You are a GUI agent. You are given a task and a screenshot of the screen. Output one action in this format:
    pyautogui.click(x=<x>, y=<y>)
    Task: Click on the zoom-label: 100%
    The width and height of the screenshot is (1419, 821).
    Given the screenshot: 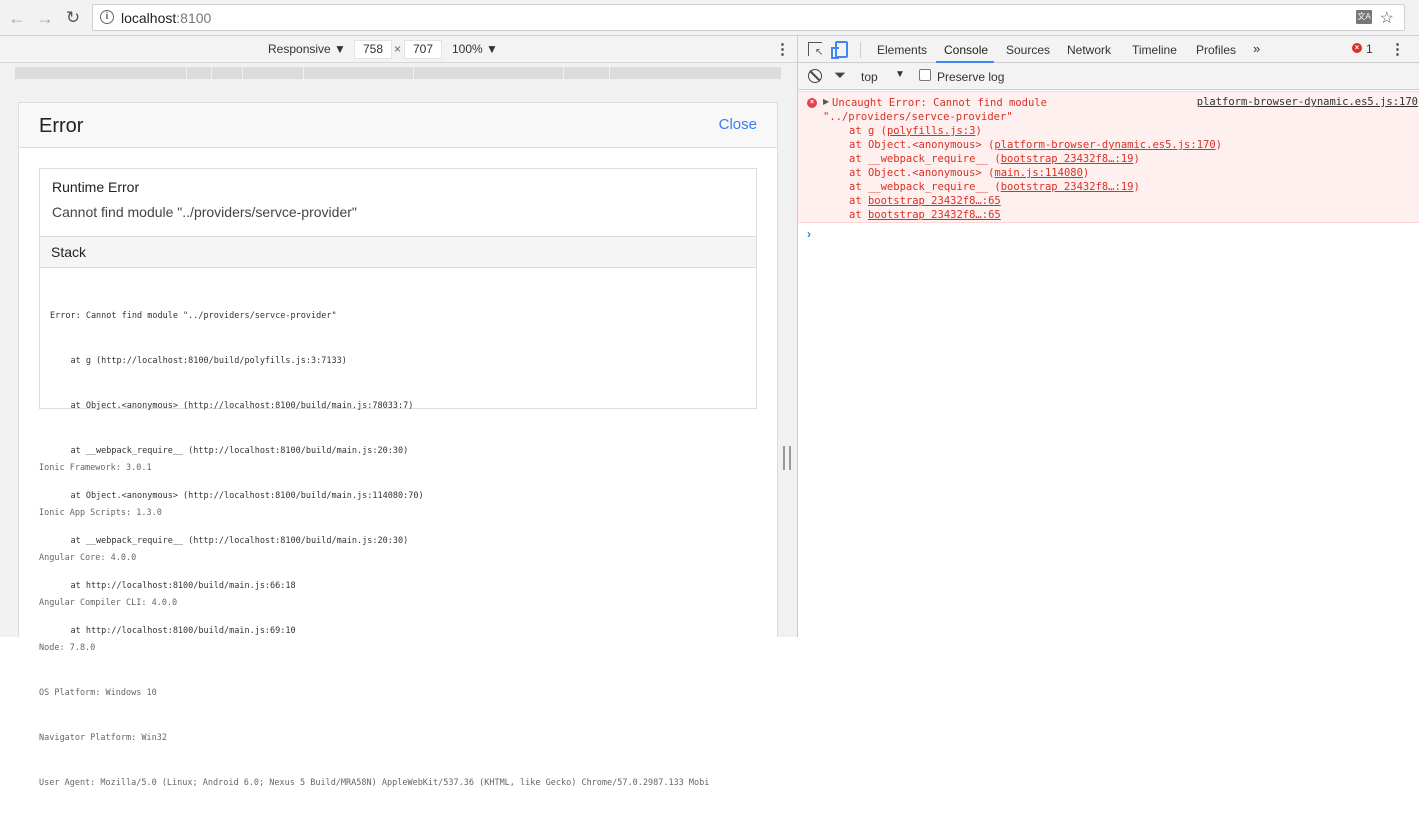 What is the action you would take?
    pyautogui.click(x=467, y=49)
    